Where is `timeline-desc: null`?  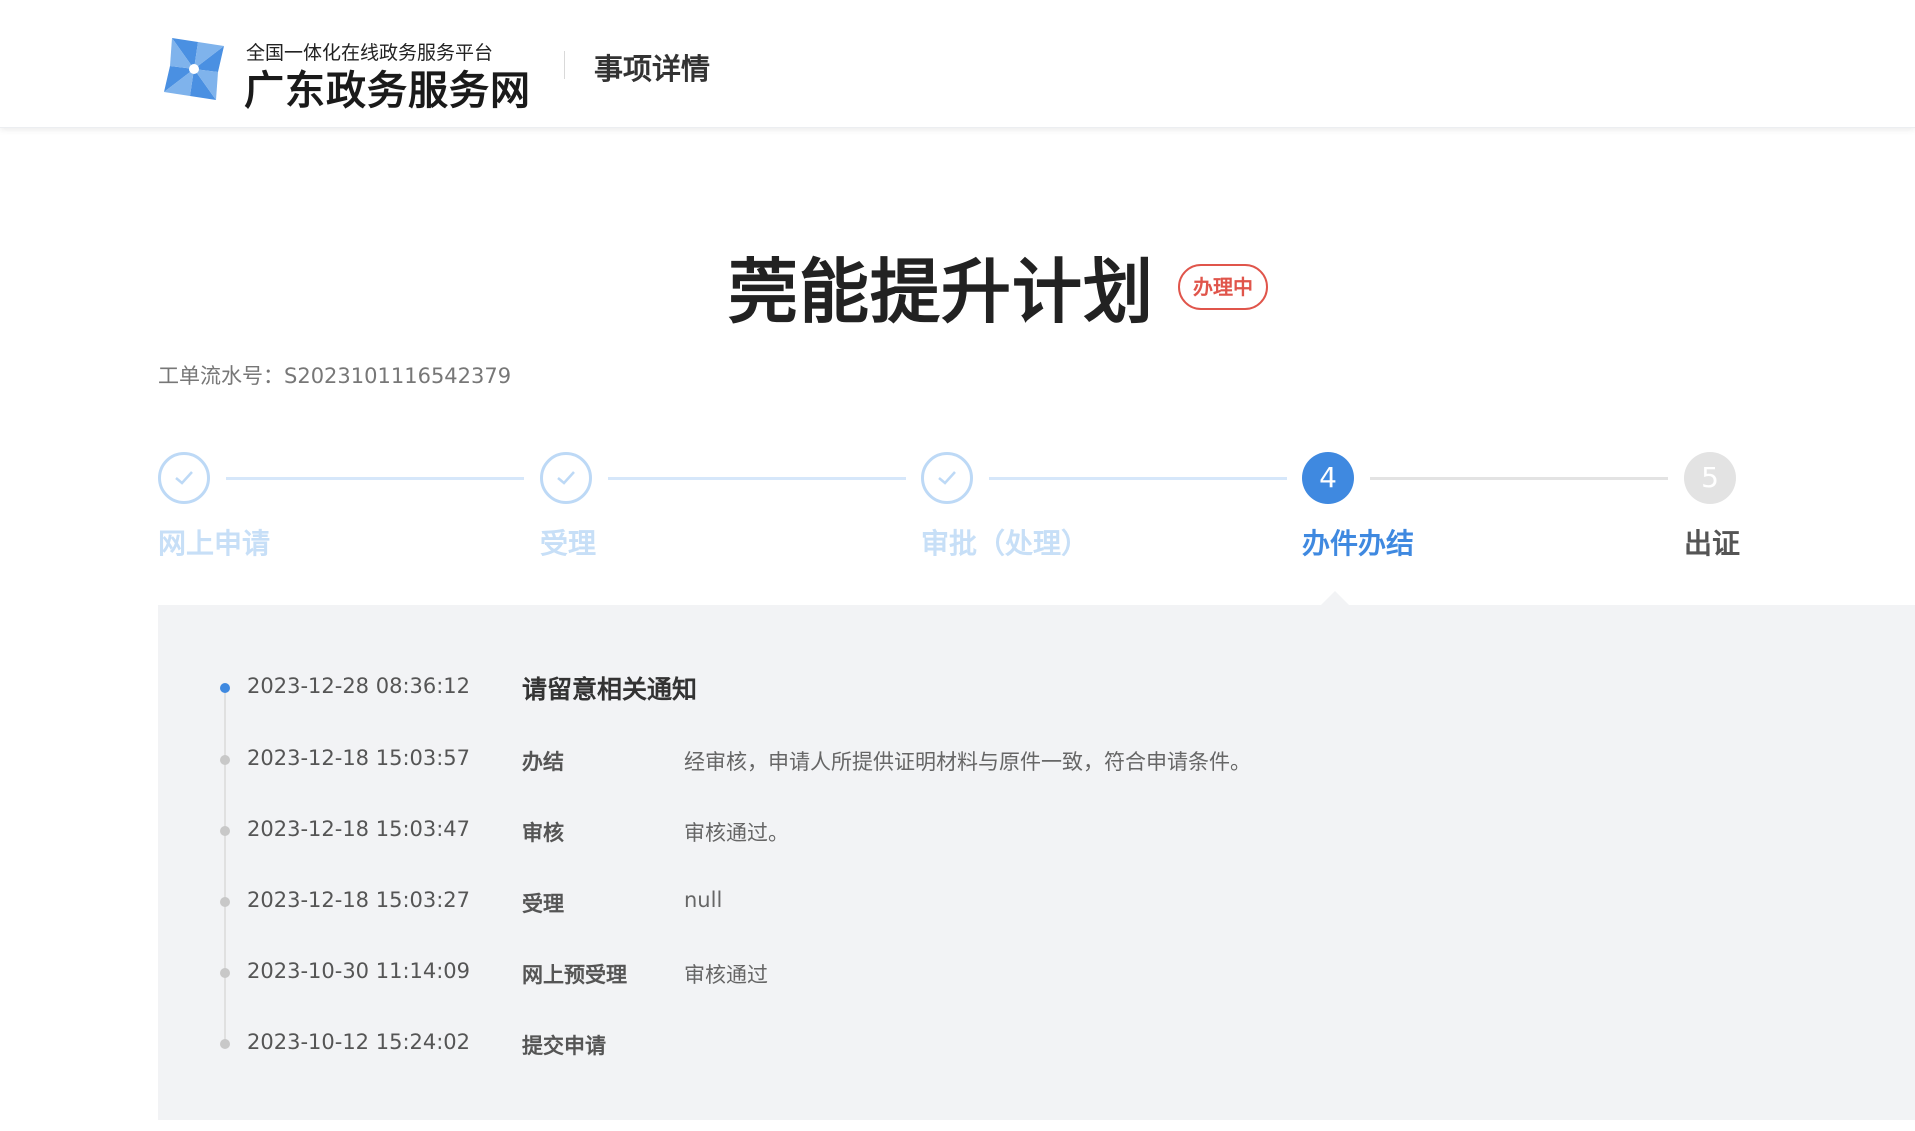 timeline-desc: null is located at coordinates (703, 900).